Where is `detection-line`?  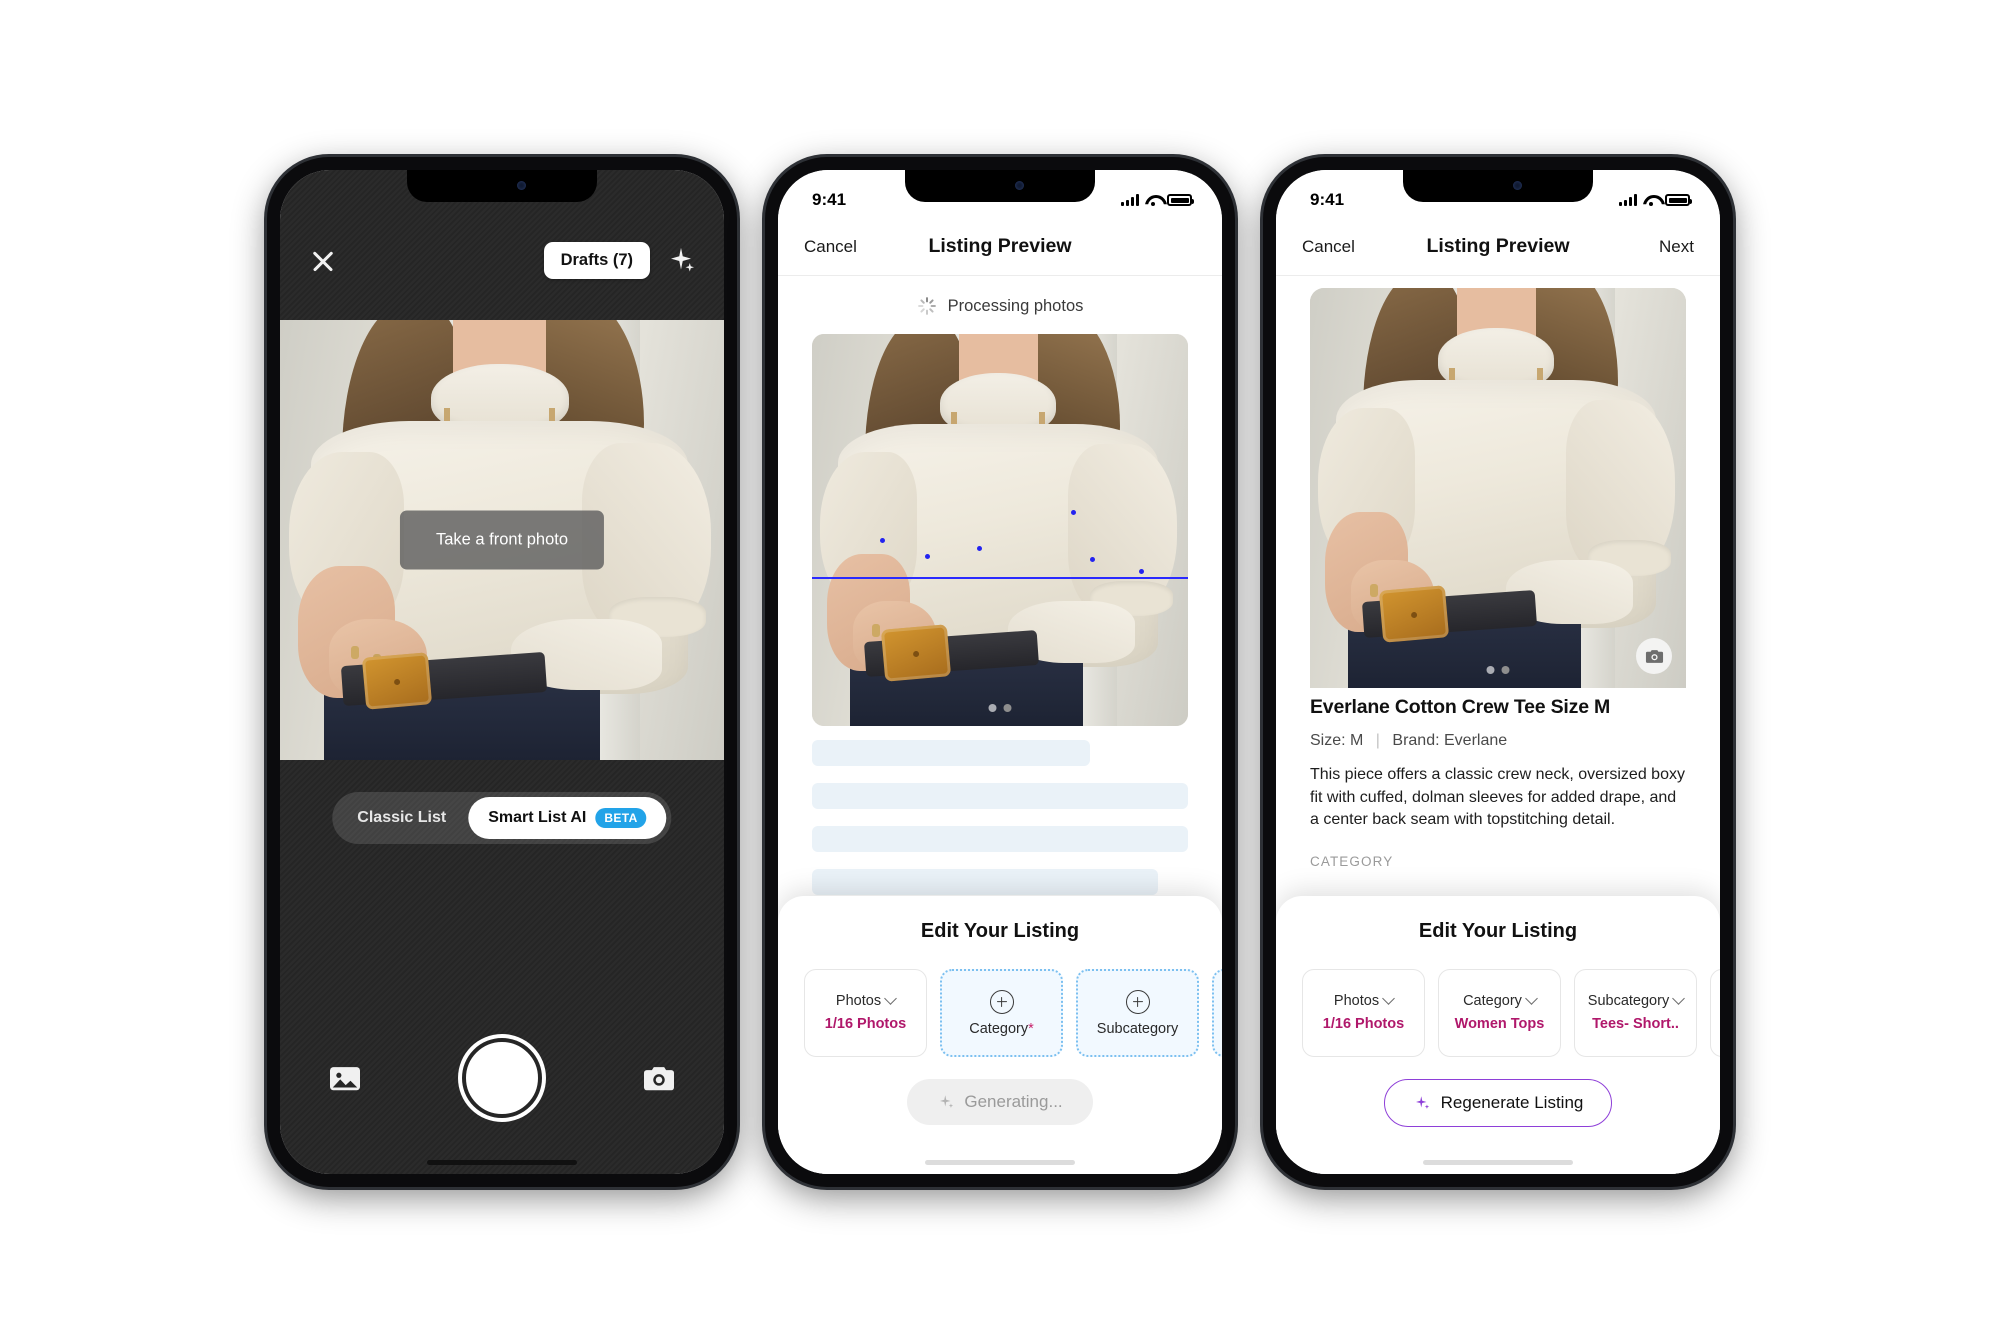
detection-line is located at coordinates (1000, 578).